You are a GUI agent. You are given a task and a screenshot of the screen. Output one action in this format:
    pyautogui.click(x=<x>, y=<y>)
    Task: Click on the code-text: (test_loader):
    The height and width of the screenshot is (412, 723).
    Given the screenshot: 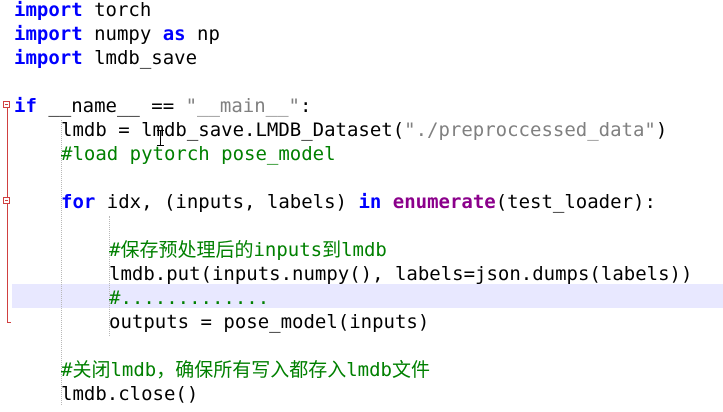 What is the action you would take?
    pyautogui.click(x=575, y=202)
    